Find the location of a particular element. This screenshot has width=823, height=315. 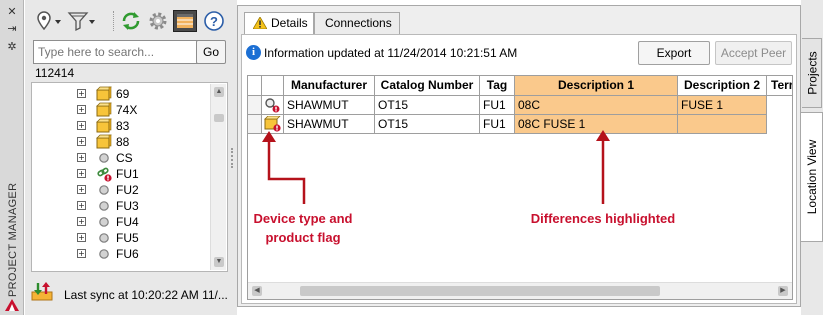

side-tabs: Projects Location View is located at coordinates (812, 157).